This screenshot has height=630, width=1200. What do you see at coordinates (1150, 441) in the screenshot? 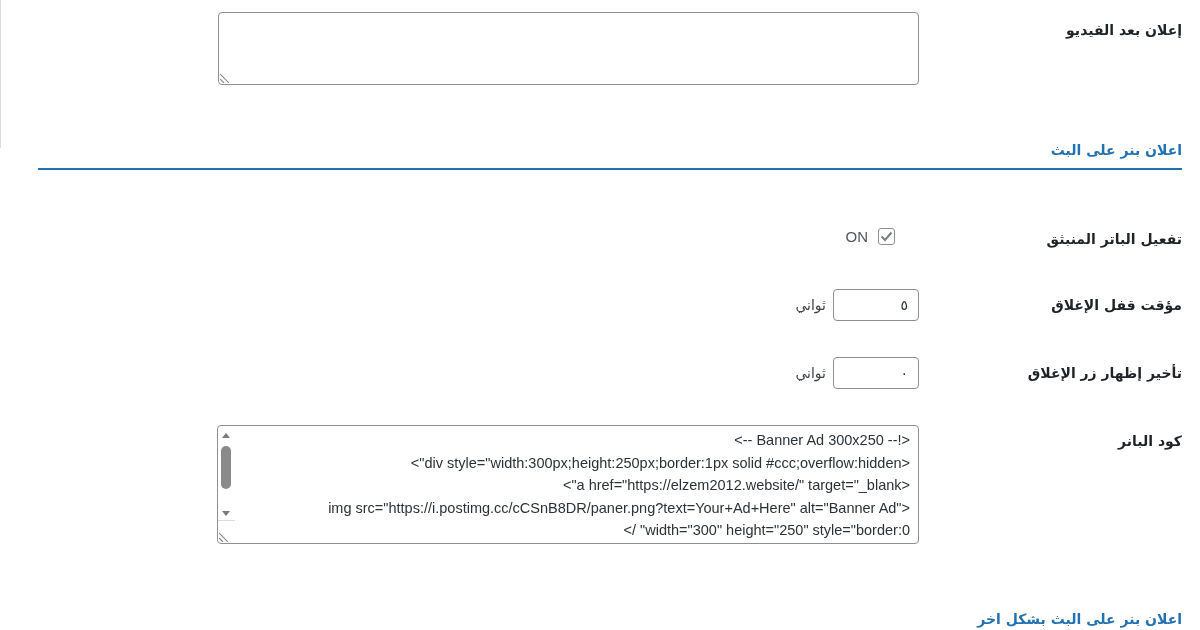
I see `field-label: كود البانر` at bounding box center [1150, 441].